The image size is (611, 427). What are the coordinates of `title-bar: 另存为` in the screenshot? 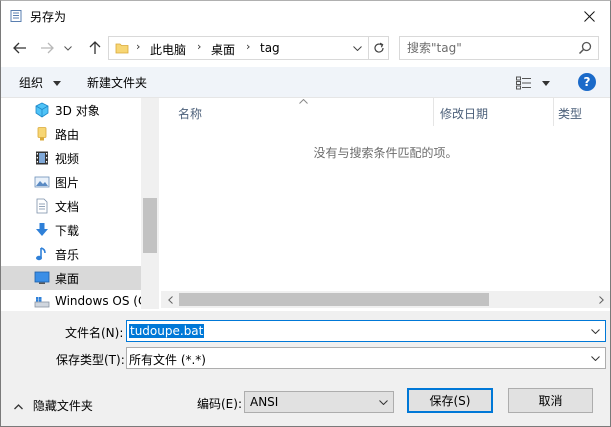 It's located at (305, 16).